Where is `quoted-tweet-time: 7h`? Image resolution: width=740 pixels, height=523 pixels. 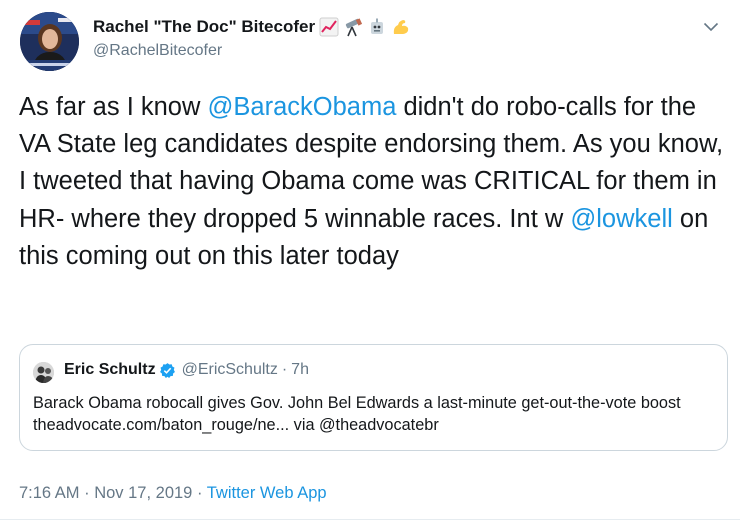 quoted-tweet-time: 7h is located at coordinates (300, 369).